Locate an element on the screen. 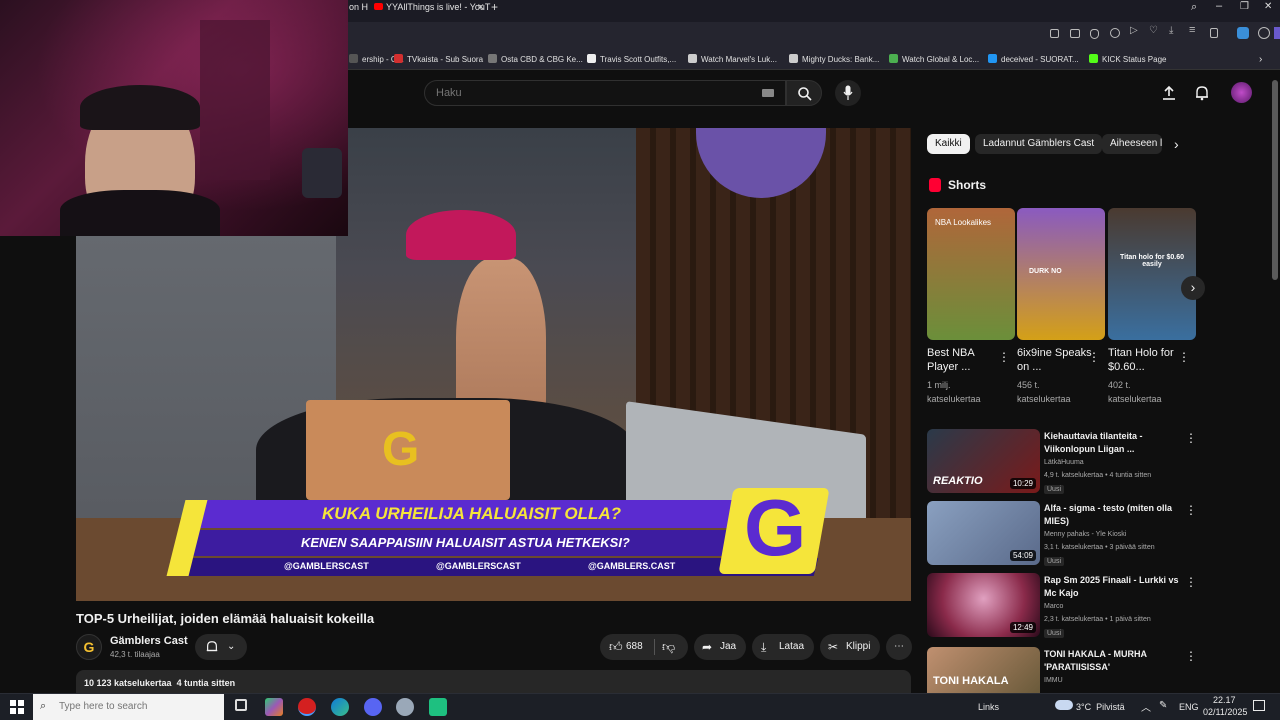  discord-icon is located at coordinates (373, 707).